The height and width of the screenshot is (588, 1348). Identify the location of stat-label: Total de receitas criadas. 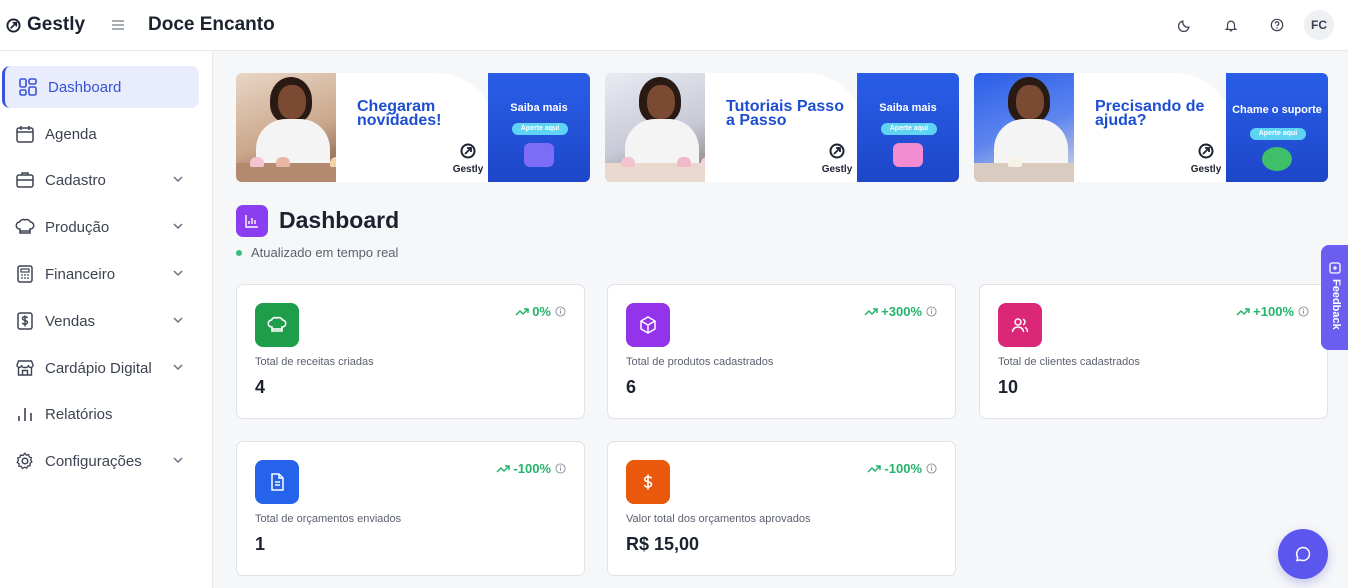
(314, 362).